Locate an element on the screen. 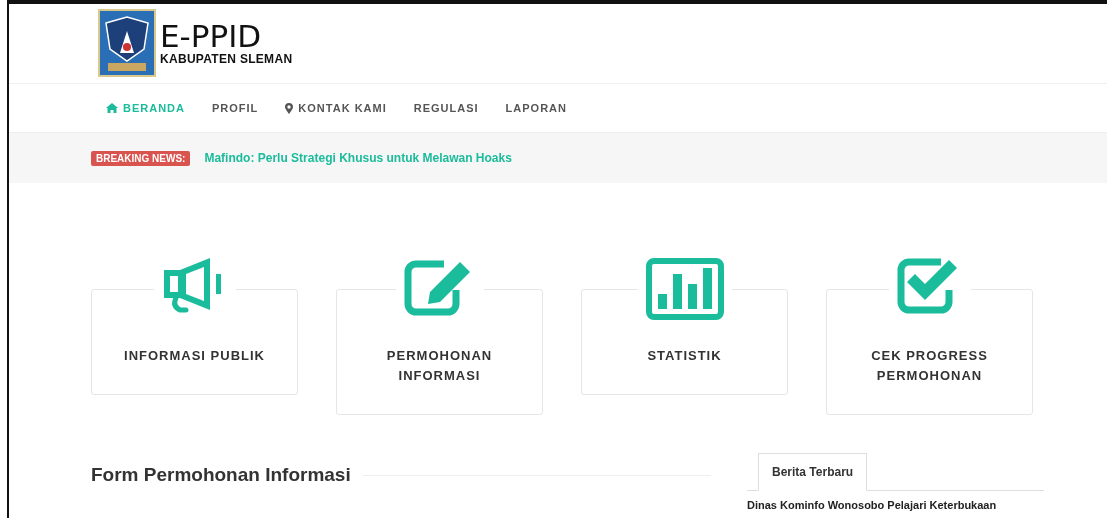  card-label: STATISTIK is located at coordinates (684, 356).